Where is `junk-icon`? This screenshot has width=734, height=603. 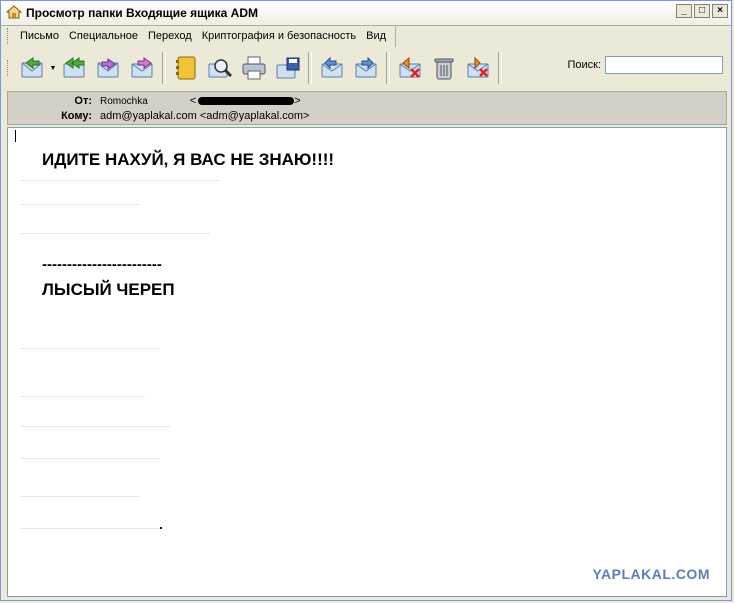
junk-icon is located at coordinates (478, 67).